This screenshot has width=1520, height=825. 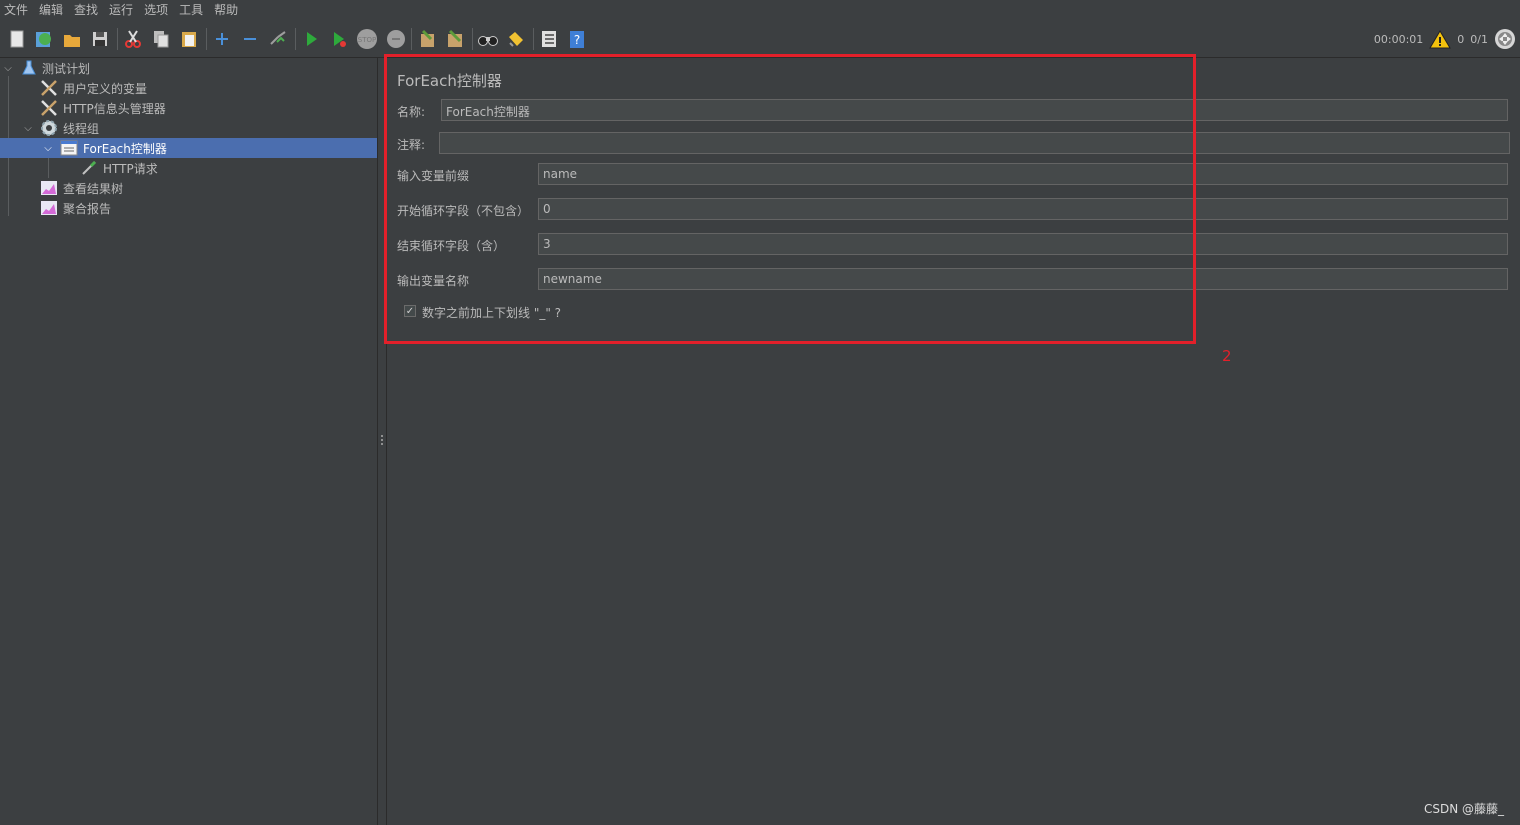 I want to click on pipette-icon, so click(x=89, y=168).